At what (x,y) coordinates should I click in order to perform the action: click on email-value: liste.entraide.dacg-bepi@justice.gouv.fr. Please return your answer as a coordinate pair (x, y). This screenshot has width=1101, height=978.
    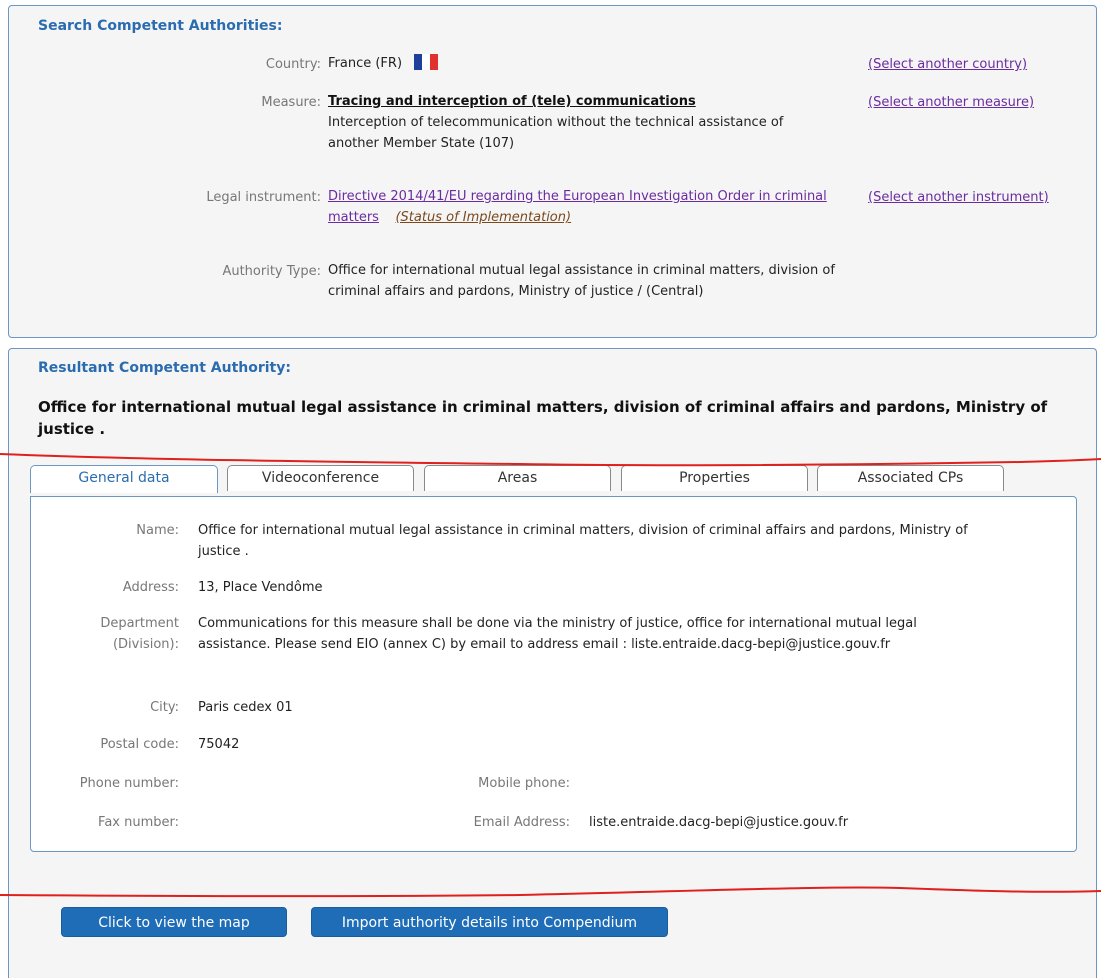
    Looking at the image, I should click on (719, 822).